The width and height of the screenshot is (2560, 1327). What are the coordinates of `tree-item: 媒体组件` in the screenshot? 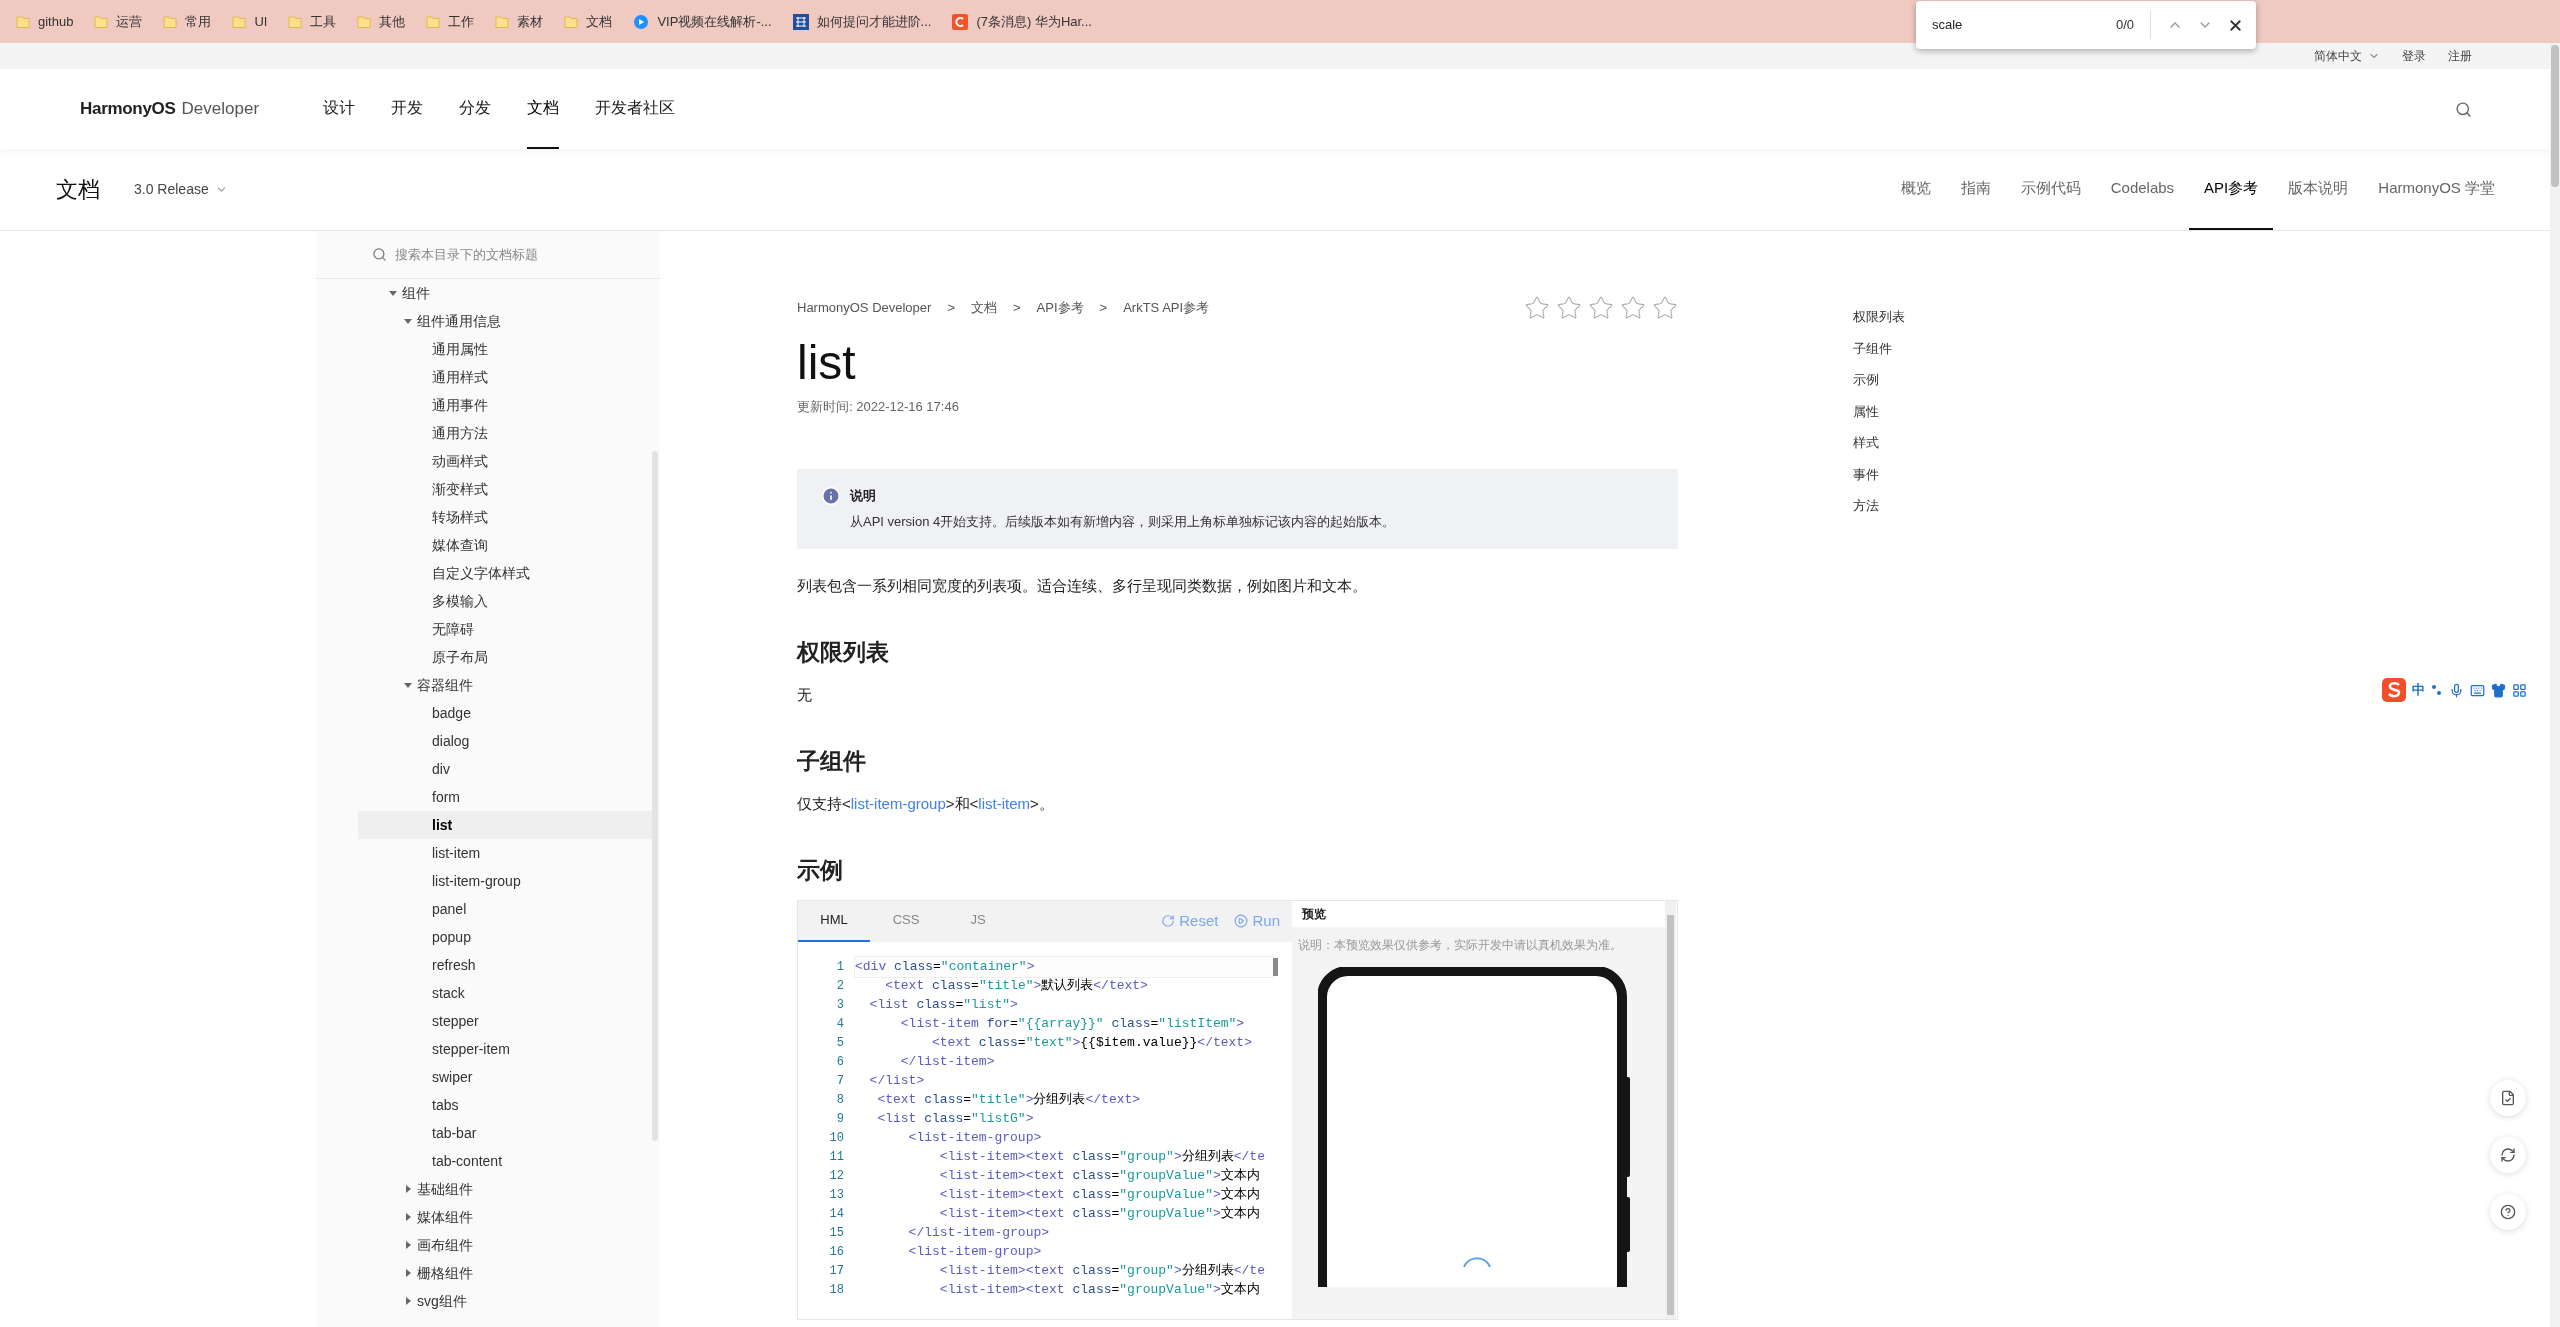 It's located at (505, 1217).